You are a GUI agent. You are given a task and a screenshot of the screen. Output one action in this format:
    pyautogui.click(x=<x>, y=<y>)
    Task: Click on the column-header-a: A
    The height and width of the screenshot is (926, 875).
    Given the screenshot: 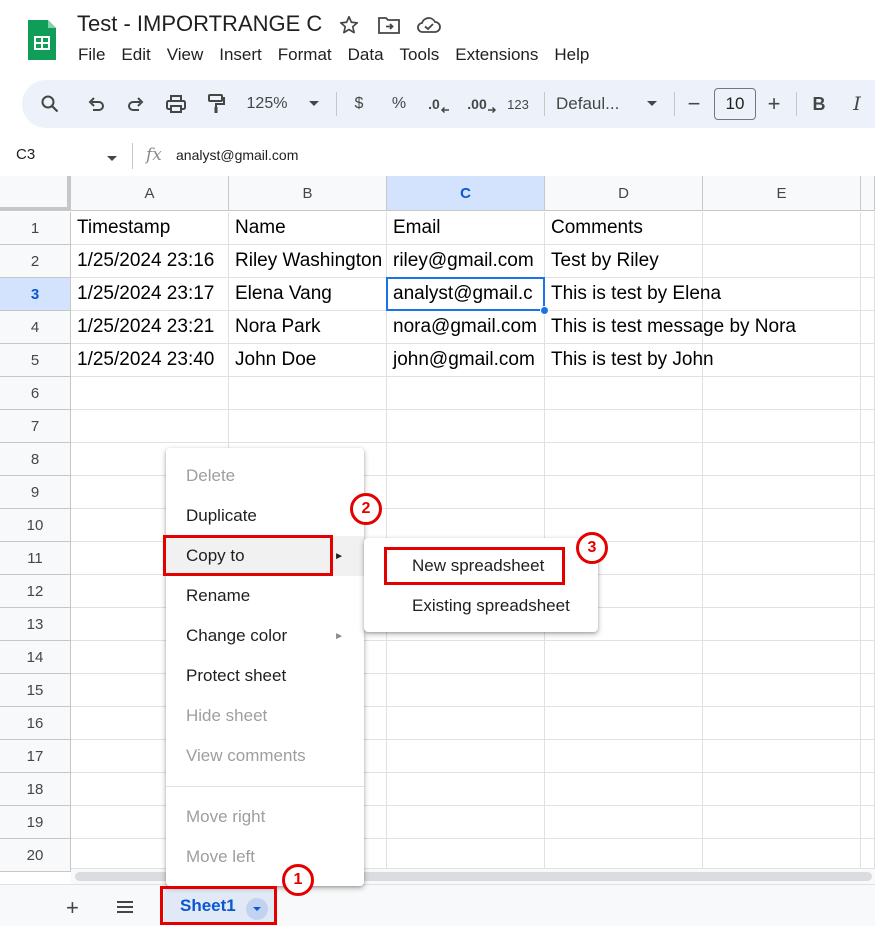 What is the action you would take?
    pyautogui.click(x=150, y=193)
    